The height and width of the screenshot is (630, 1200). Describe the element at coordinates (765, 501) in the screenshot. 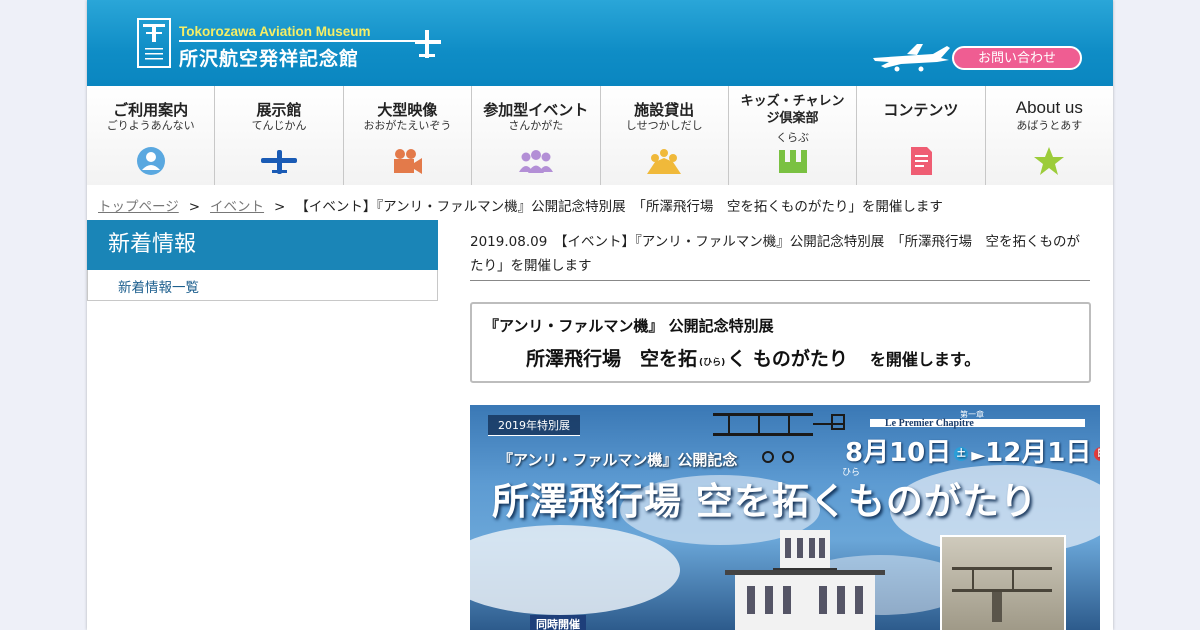

I see `poster-main-title: 所澤飛行場 空を拓くものがたり` at that location.